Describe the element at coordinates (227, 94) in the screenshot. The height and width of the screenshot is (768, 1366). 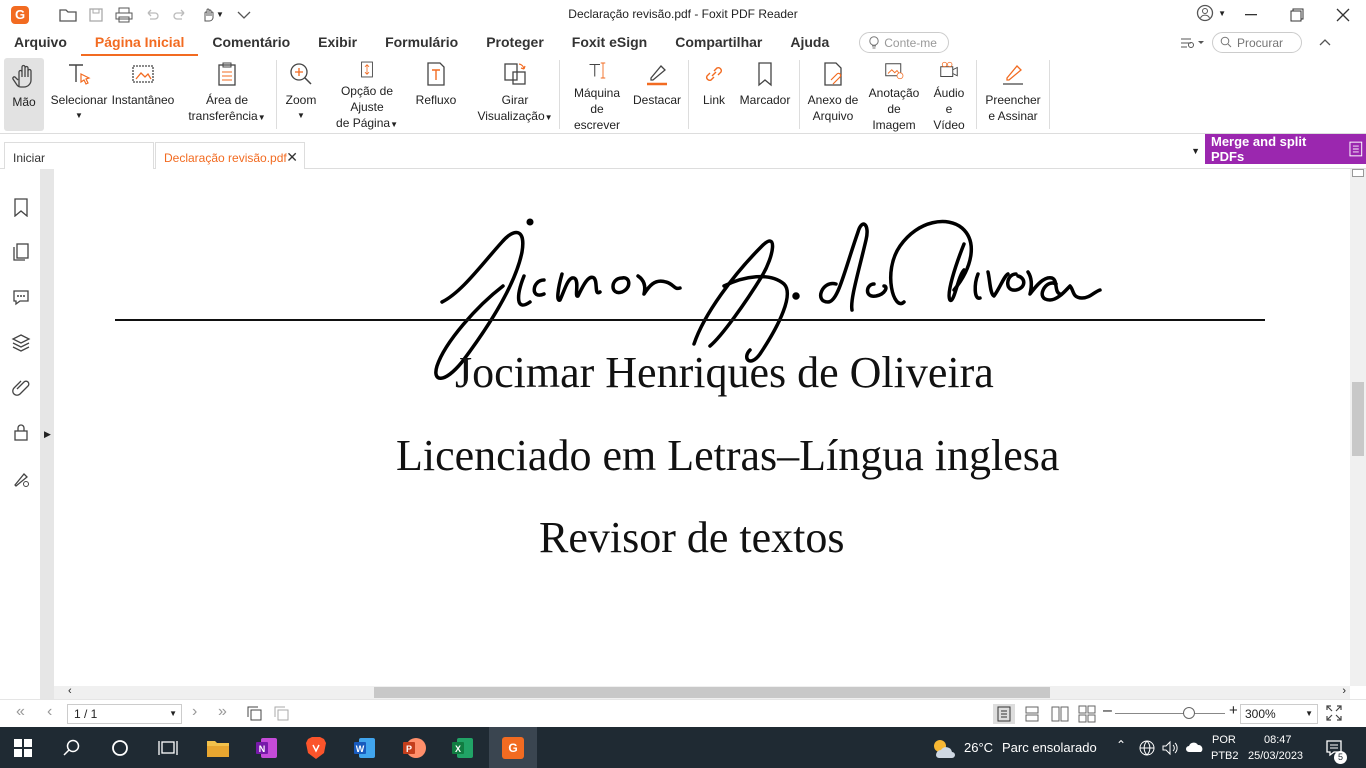
I see `clipboard-button: Área de transferência▼` at that location.